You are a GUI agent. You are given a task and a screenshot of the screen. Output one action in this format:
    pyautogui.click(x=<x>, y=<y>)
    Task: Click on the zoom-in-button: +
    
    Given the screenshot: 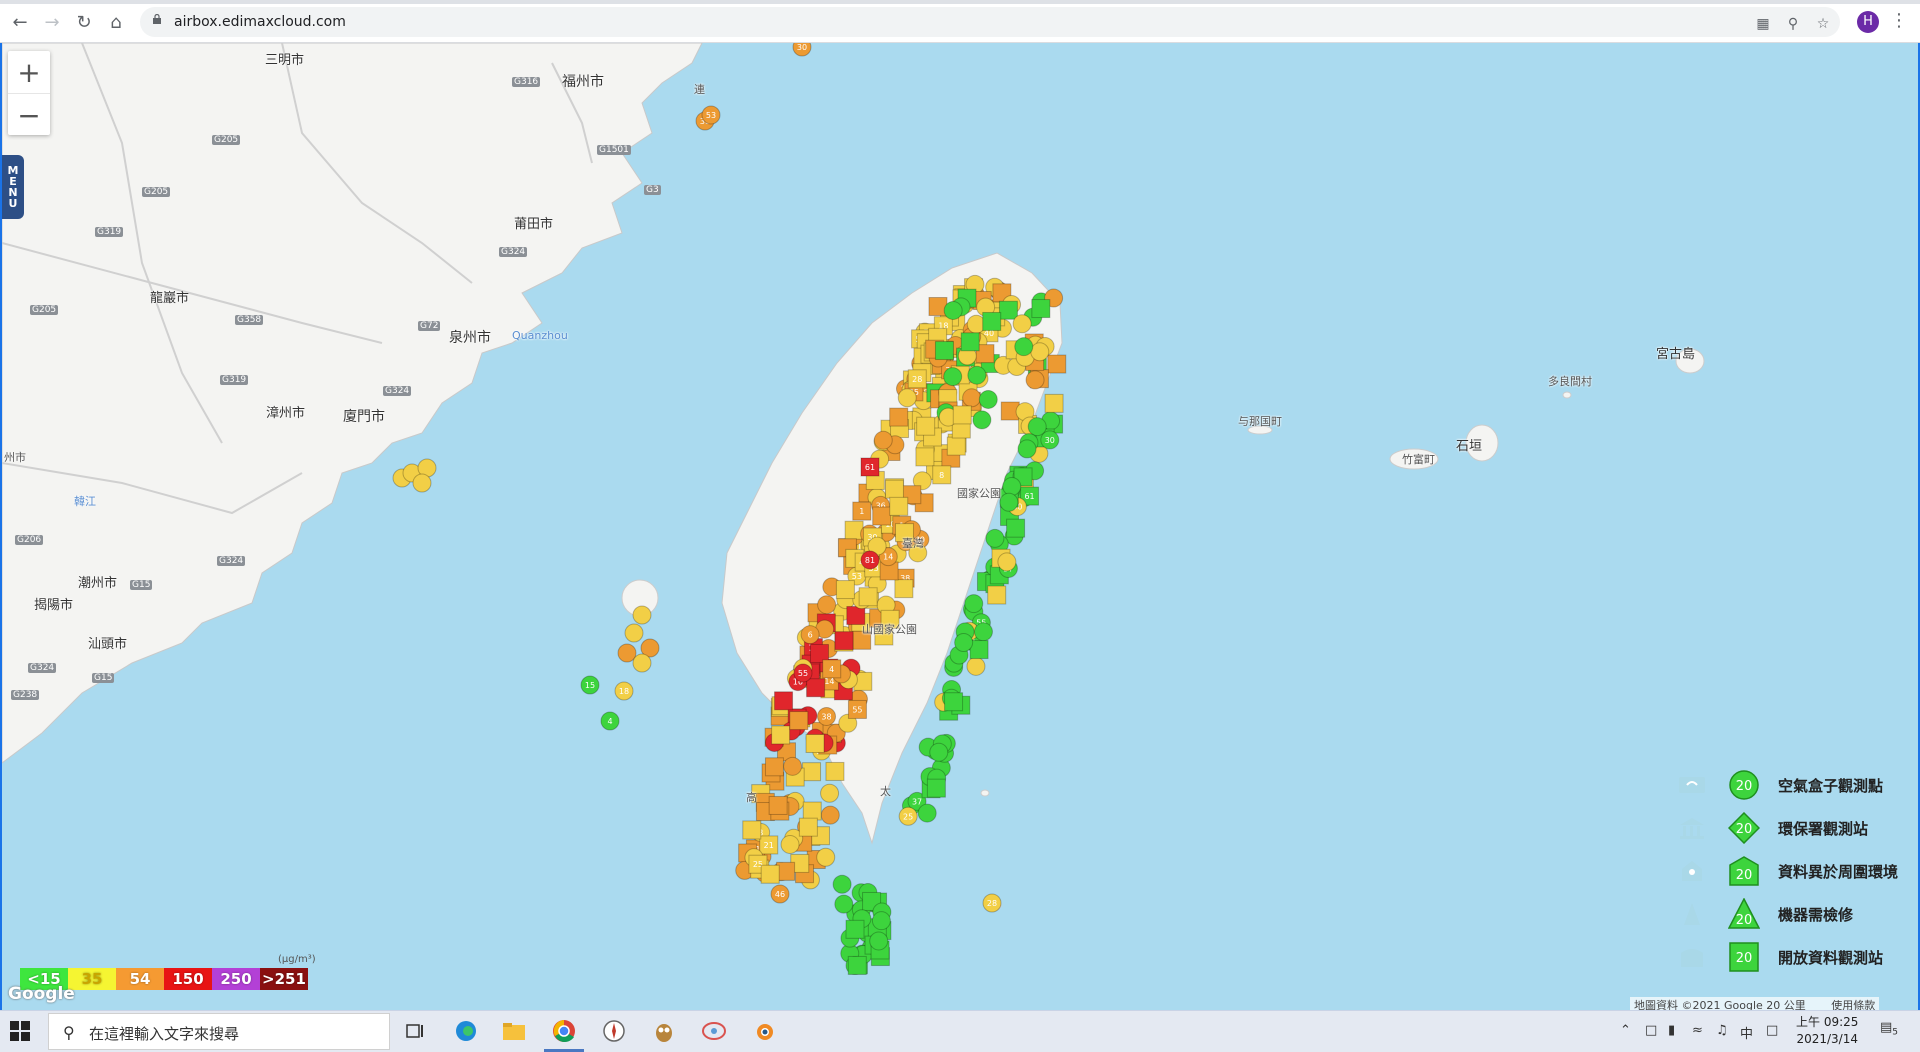 What is the action you would take?
    pyautogui.click(x=29, y=72)
    